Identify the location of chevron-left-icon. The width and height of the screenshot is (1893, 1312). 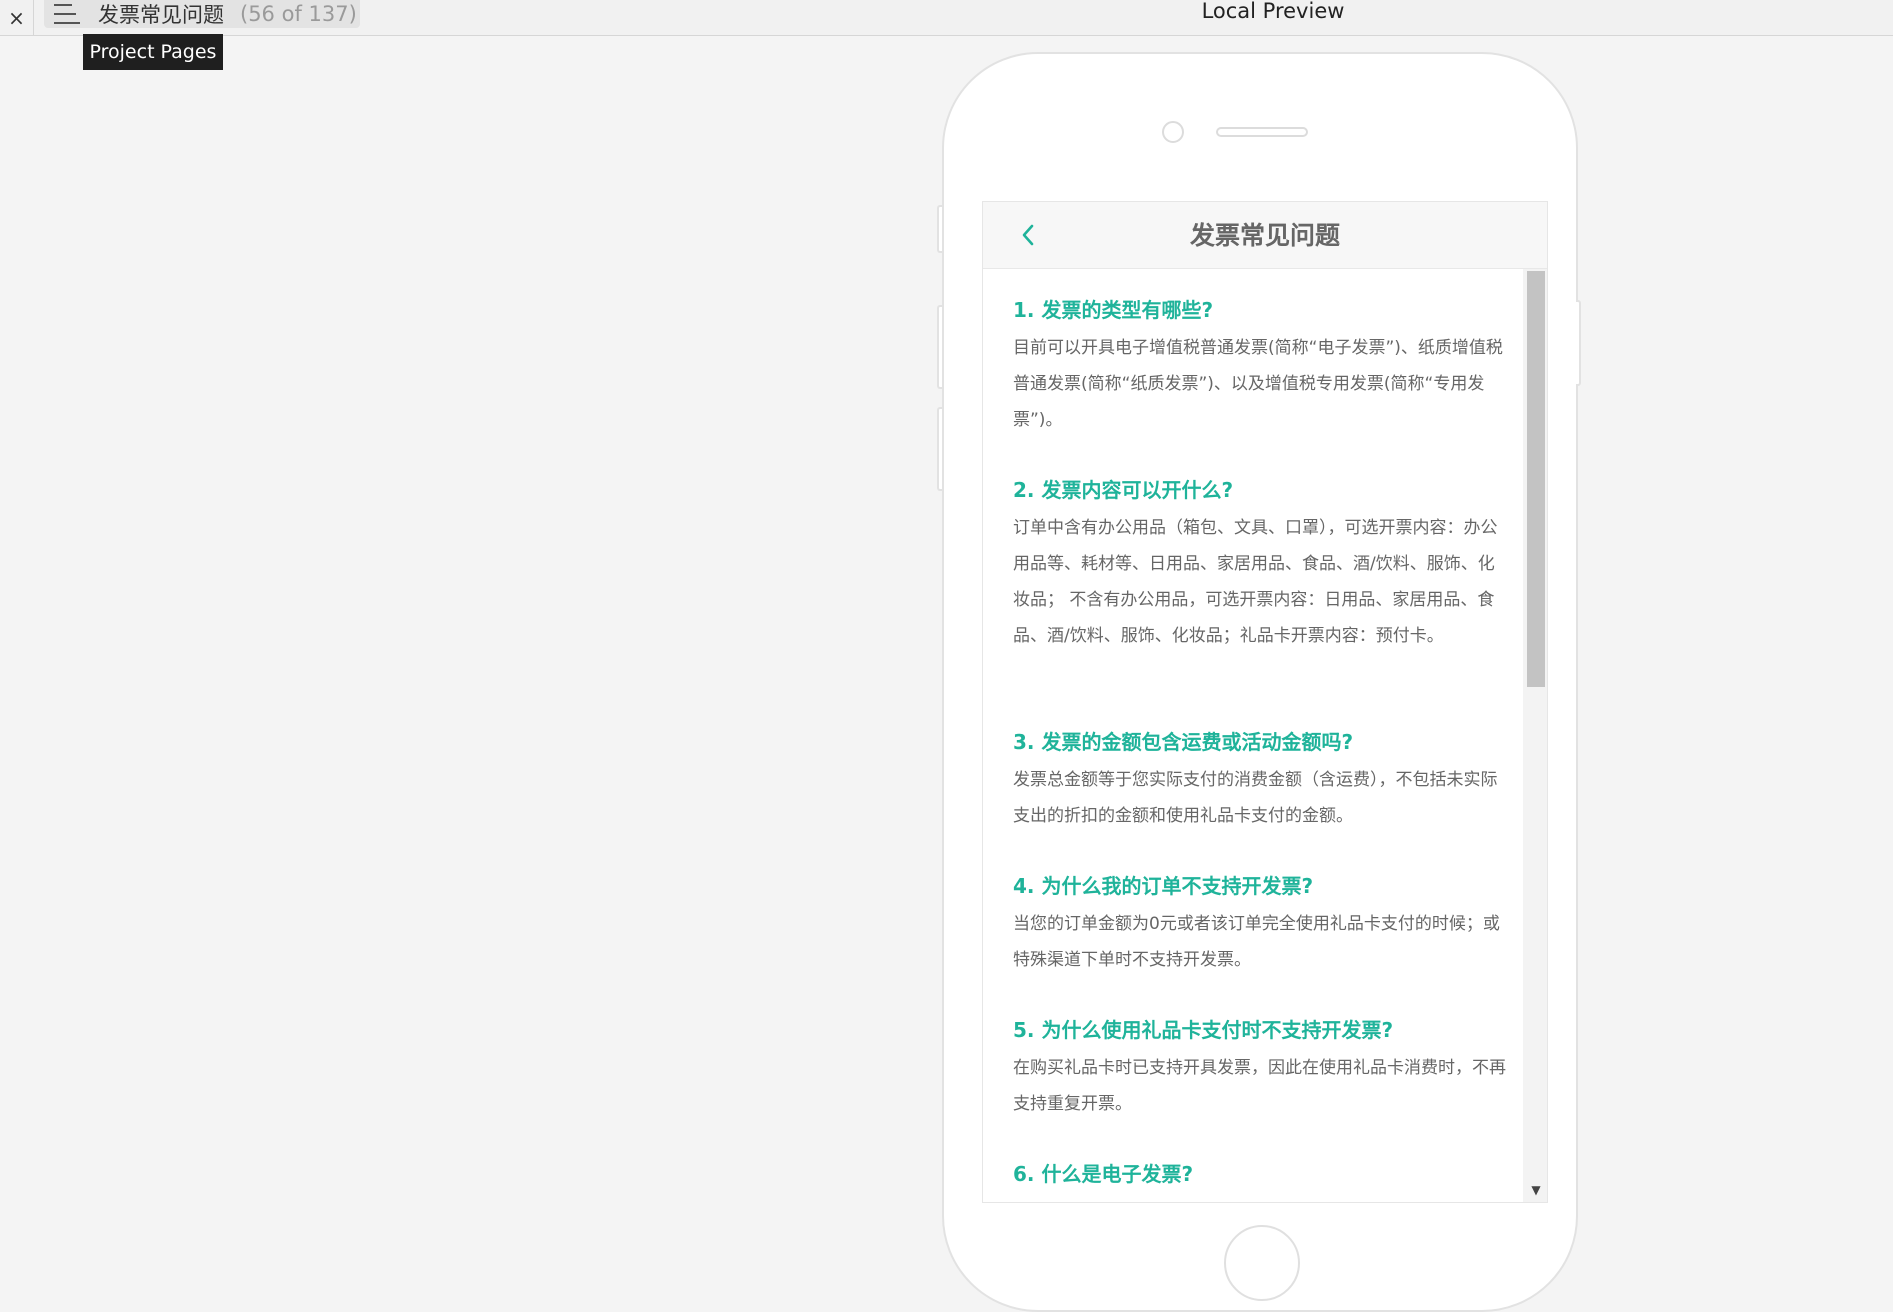
(1028, 235).